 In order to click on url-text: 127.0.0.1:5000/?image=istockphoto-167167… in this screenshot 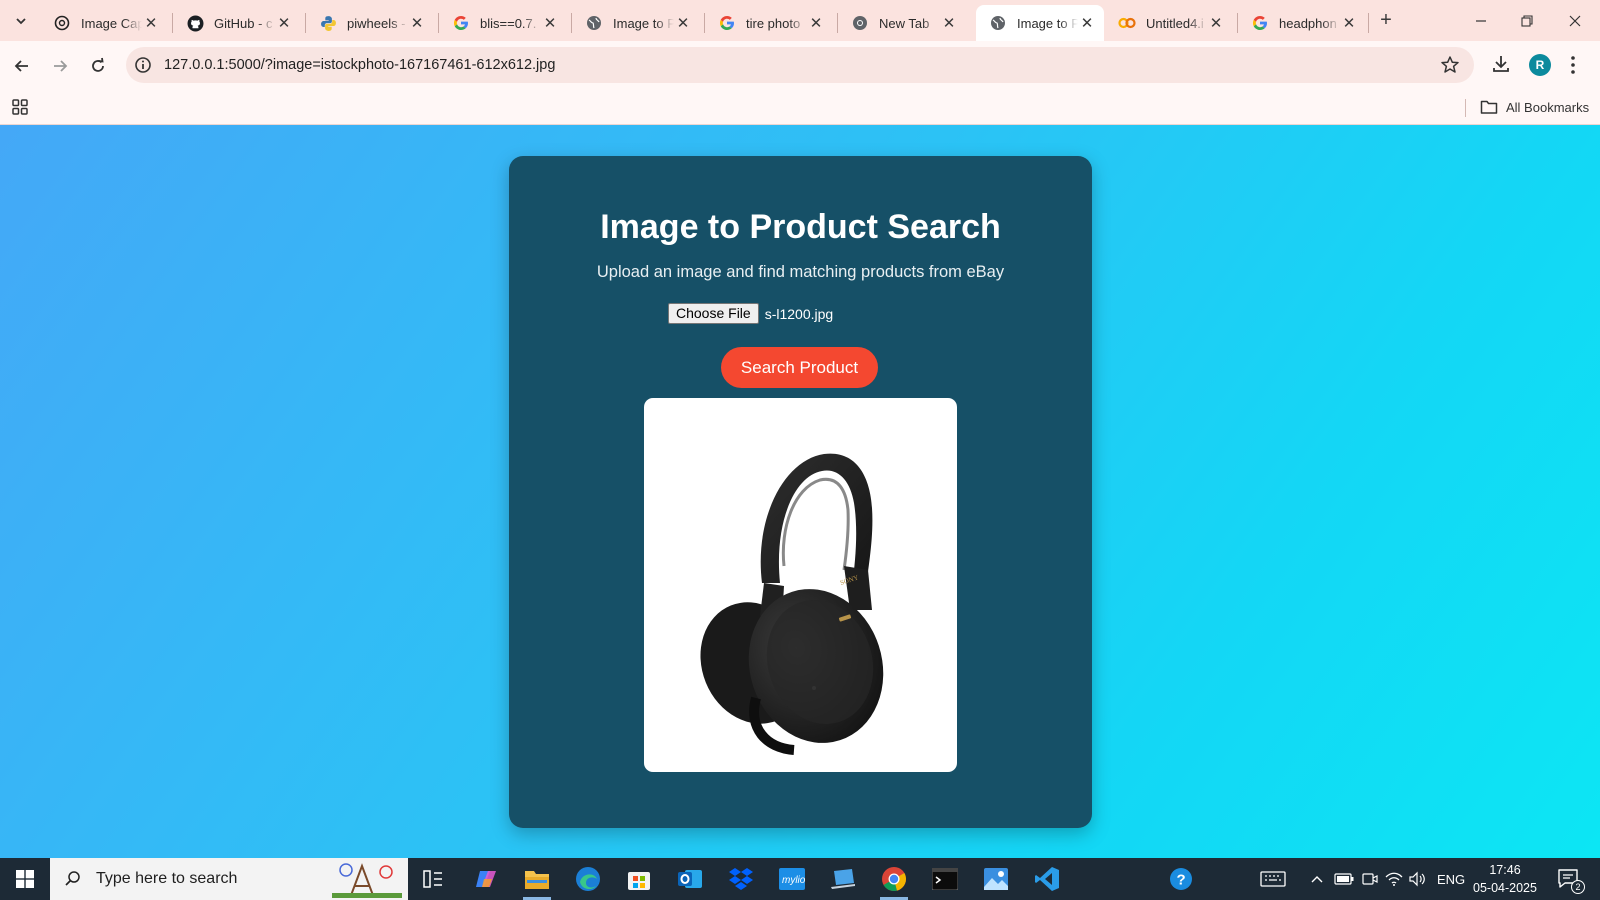, I will do `click(360, 65)`.